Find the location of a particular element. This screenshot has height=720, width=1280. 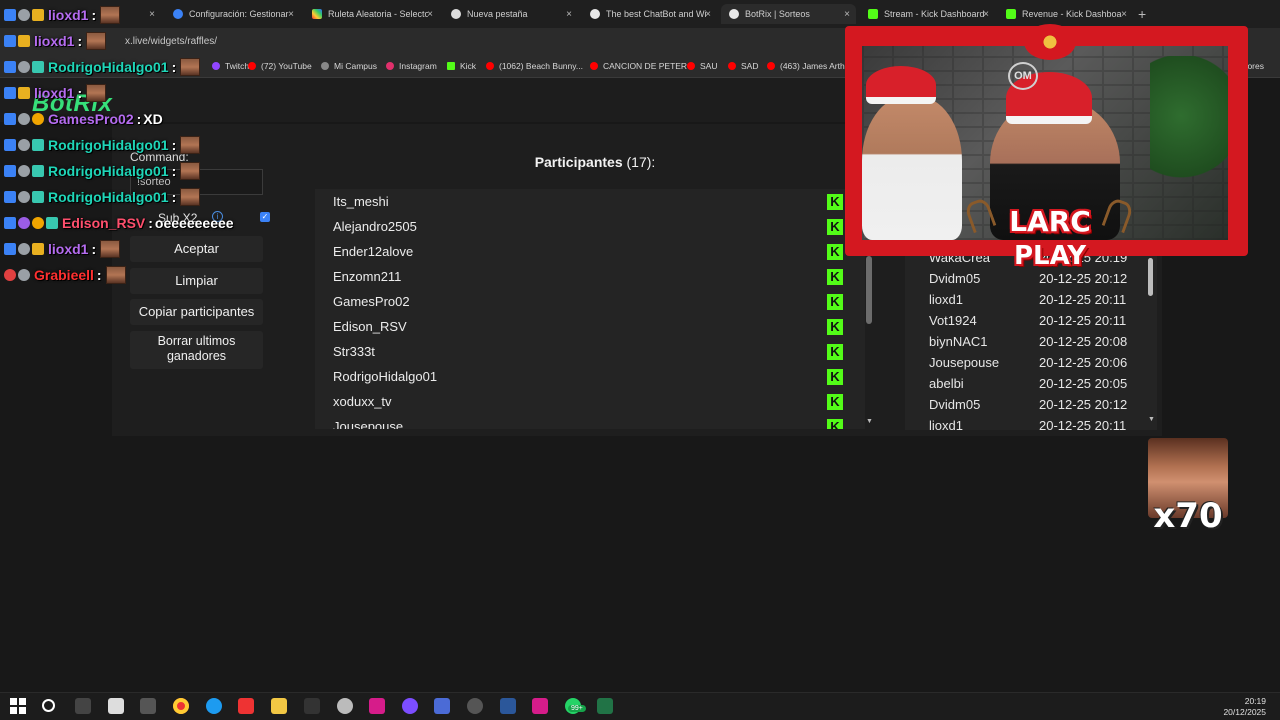

gamepad-icon is located at coordinates (148, 706).